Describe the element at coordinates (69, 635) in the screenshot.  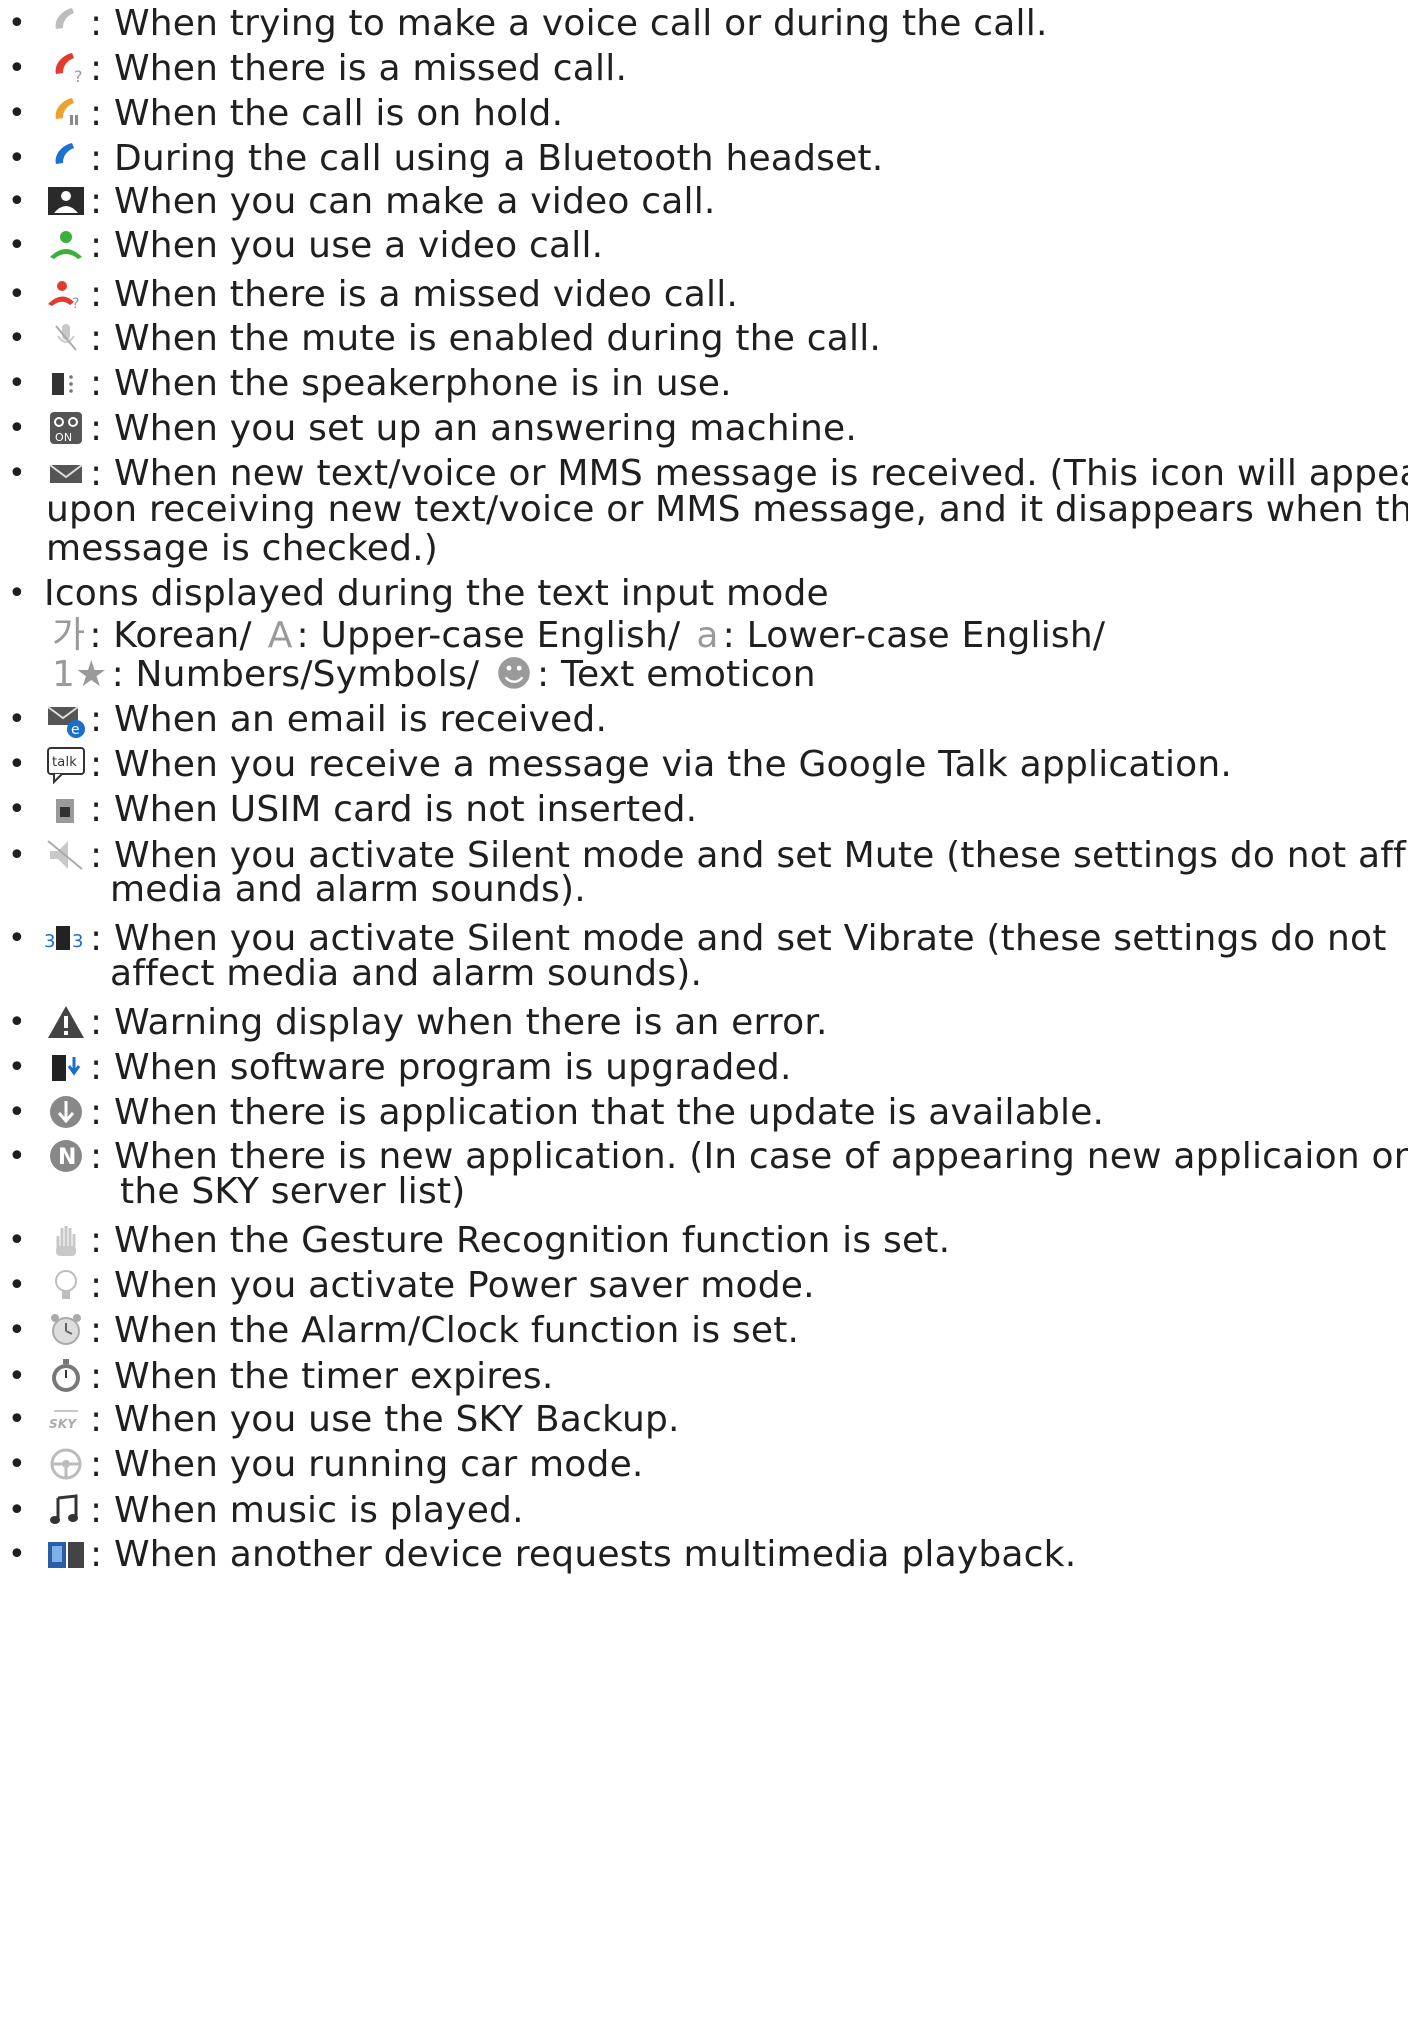
I see `input-mode-glyph-icon: 가` at that location.